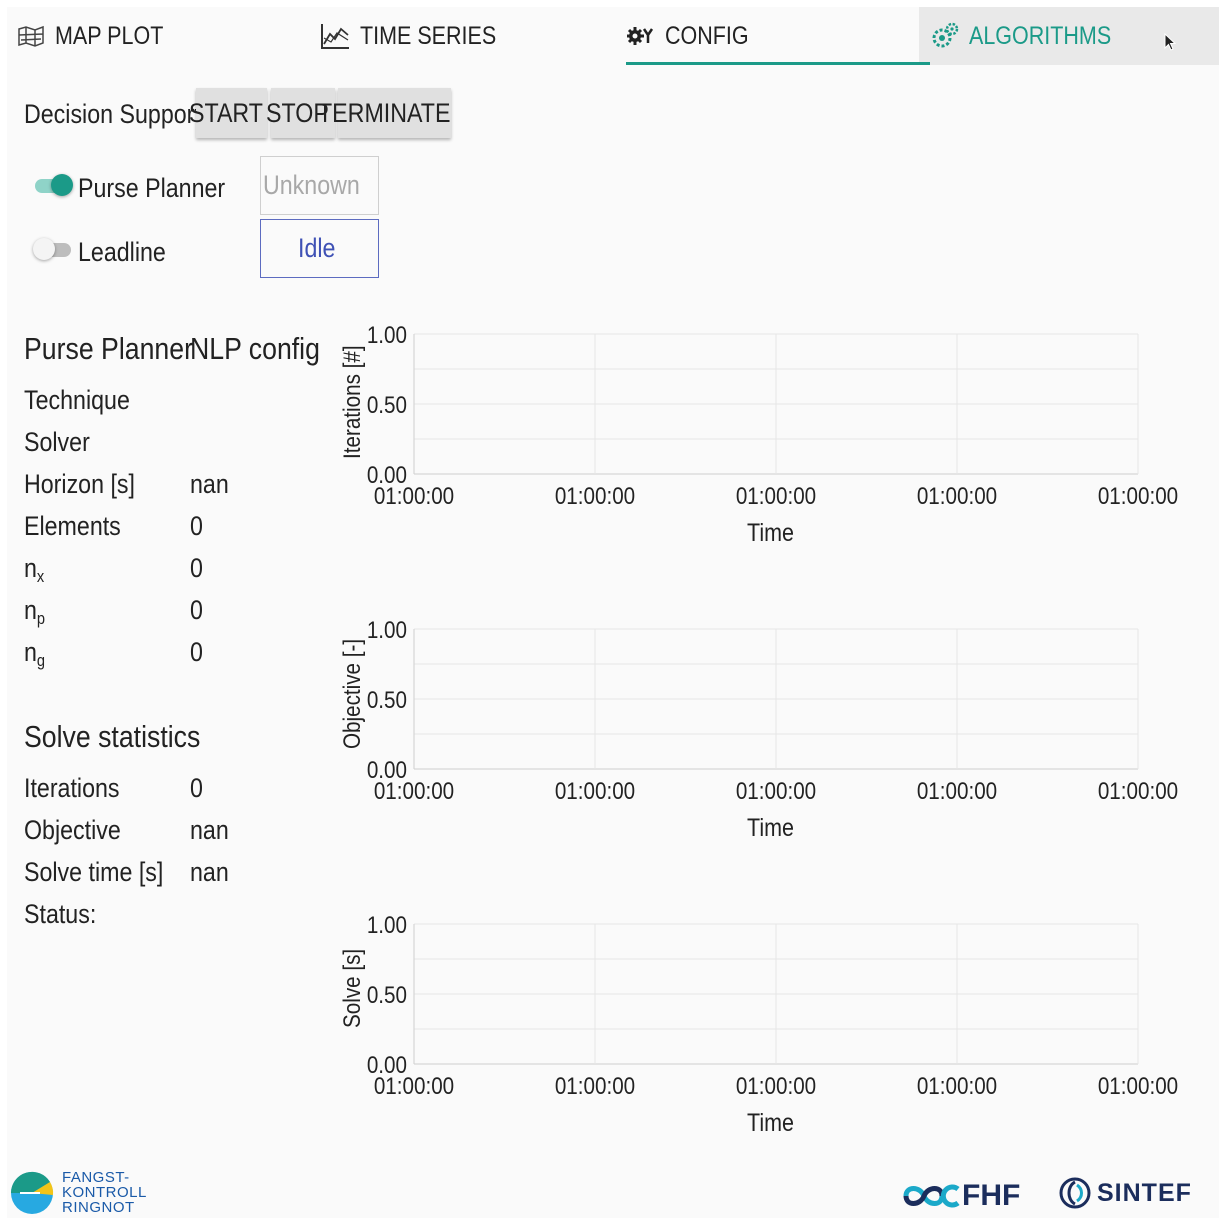 This screenshot has height=1218, width=1219. Describe the element at coordinates (335, 36) in the screenshot. I see `line-chart-icon` at that location.